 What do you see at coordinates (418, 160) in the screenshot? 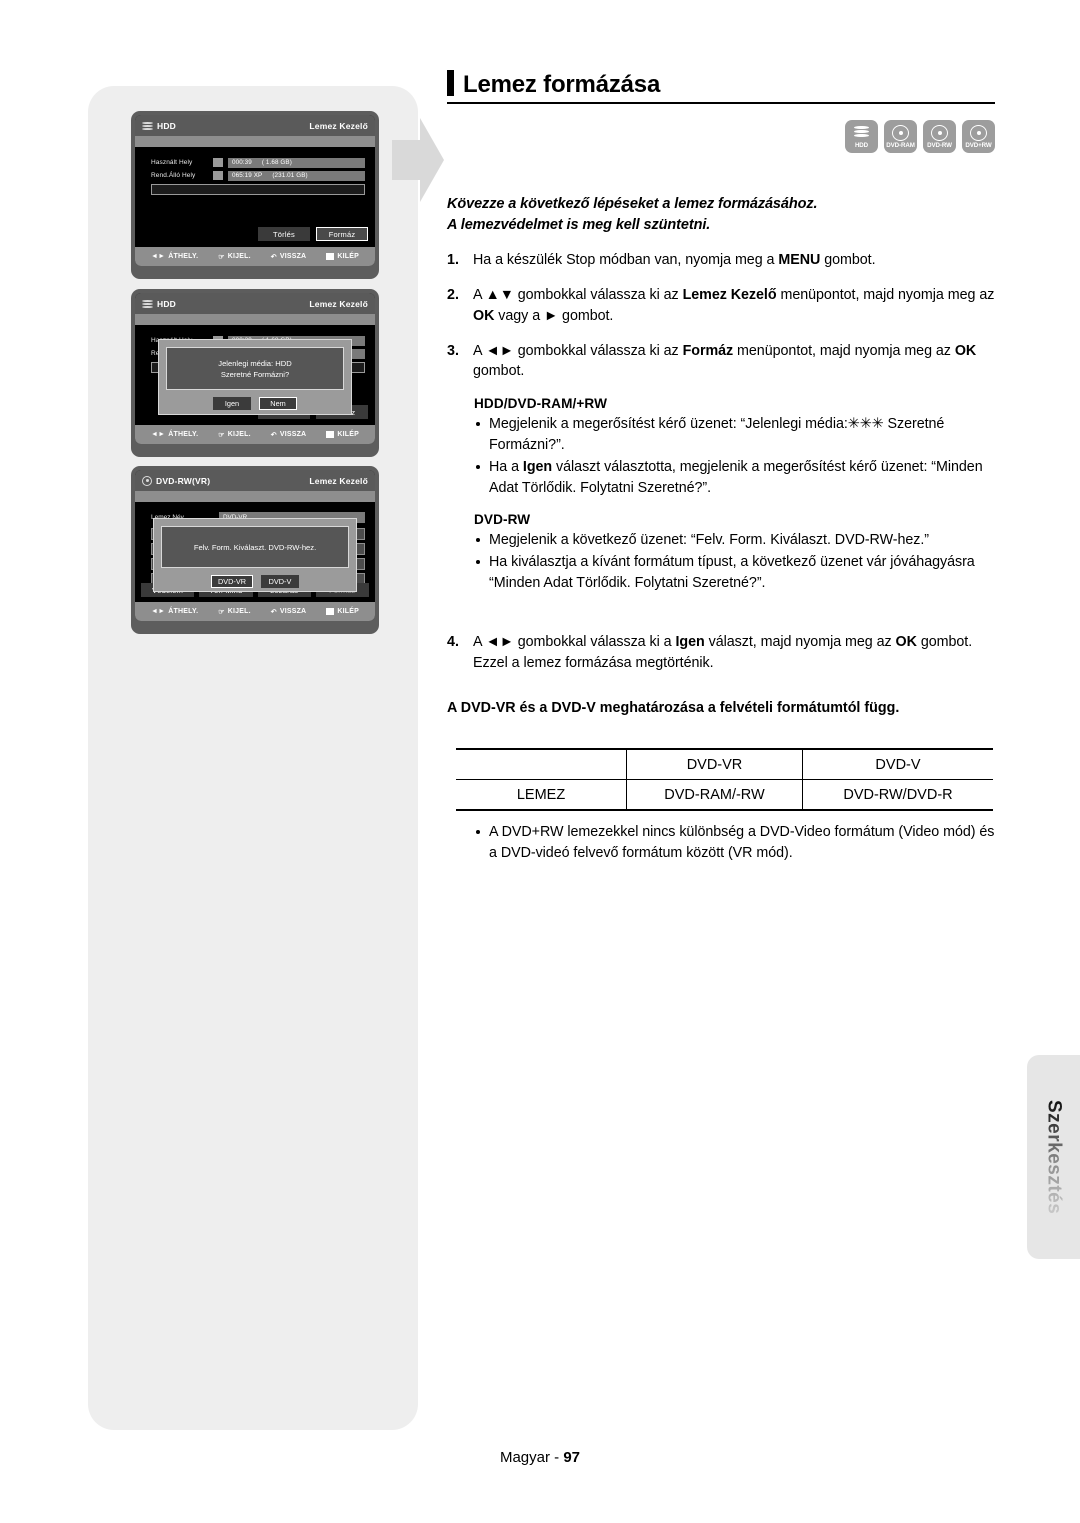
I see `flow-arrow-icon` at bounding box center [418, 160].